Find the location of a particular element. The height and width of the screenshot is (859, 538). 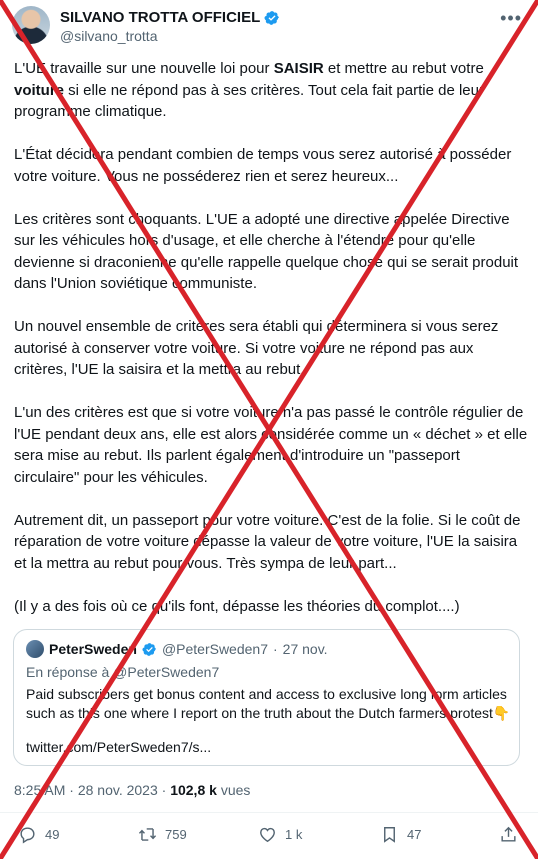

quote-avatar is located at coordinates (35, 649).